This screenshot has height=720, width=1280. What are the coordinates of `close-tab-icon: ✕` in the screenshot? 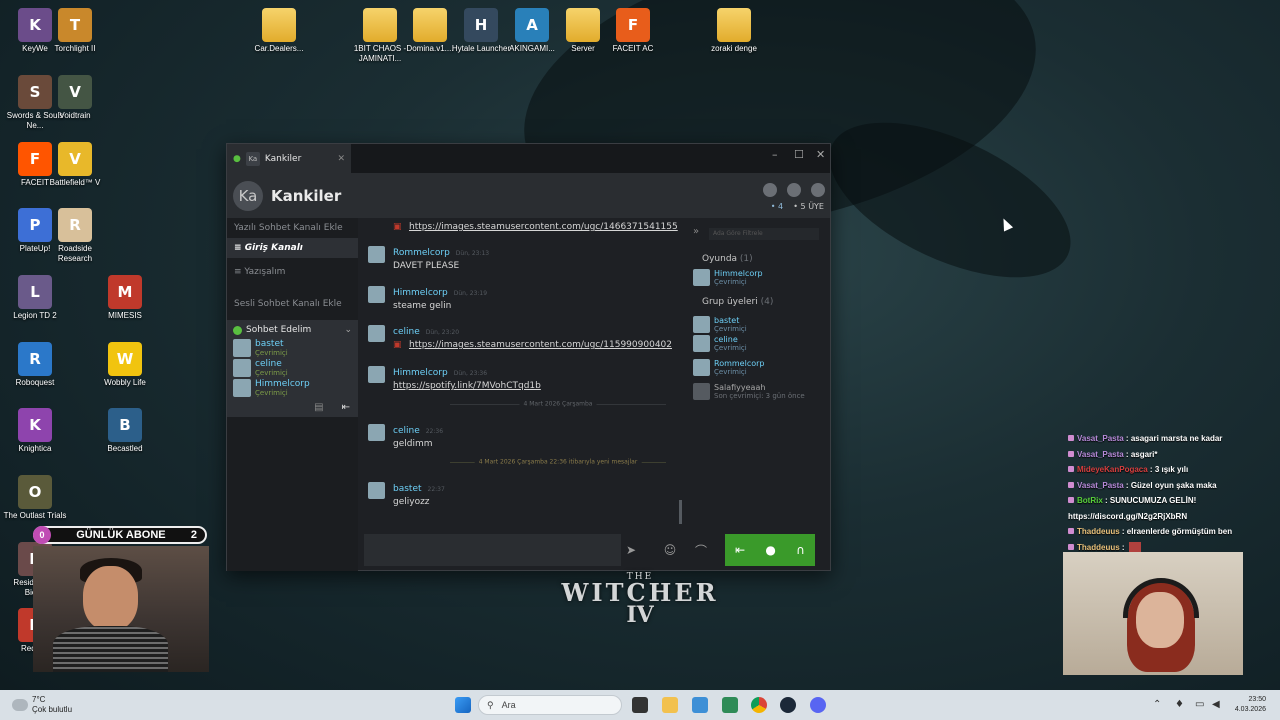 It's located at (341, 159).